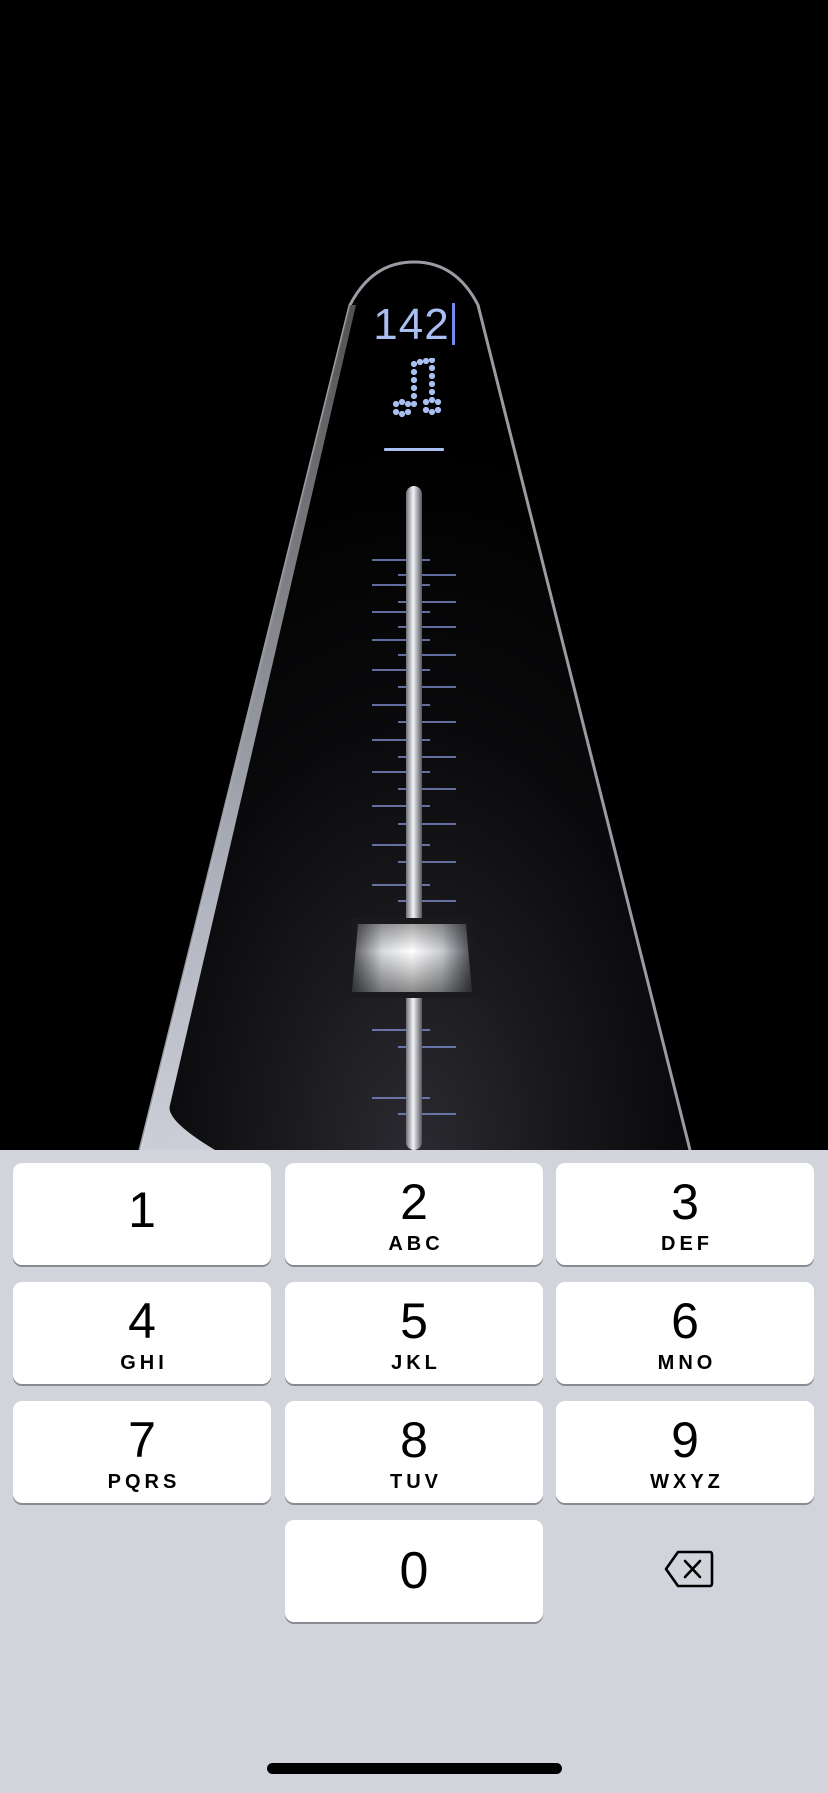  What do you see at coordinates (414, 390) in the screenshot?
I see `eighth-notes-icon` at bounding box center [414, 390].